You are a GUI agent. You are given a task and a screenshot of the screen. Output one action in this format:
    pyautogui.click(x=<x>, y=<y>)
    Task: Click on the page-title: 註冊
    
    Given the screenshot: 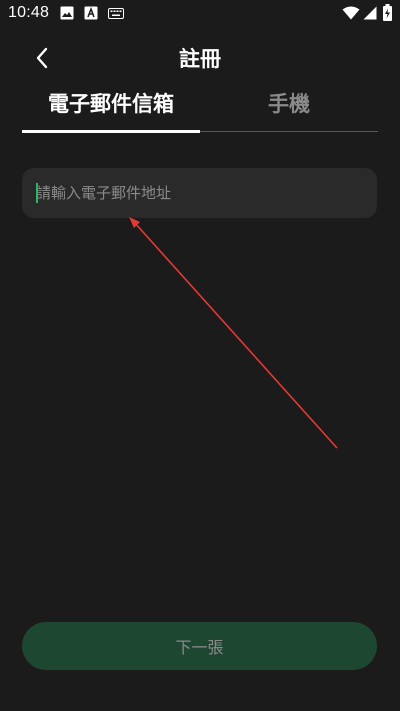 What is the action you would take?
    pyautogui.click(x=200, y=59)
    